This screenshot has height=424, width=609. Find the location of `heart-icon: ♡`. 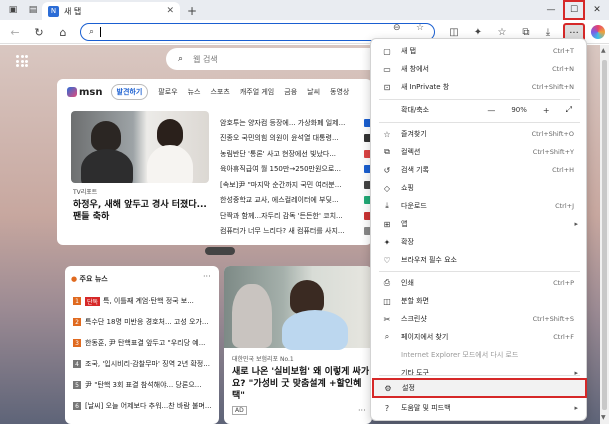

heart-icon: ♡ is located at coordinates (387, 260).